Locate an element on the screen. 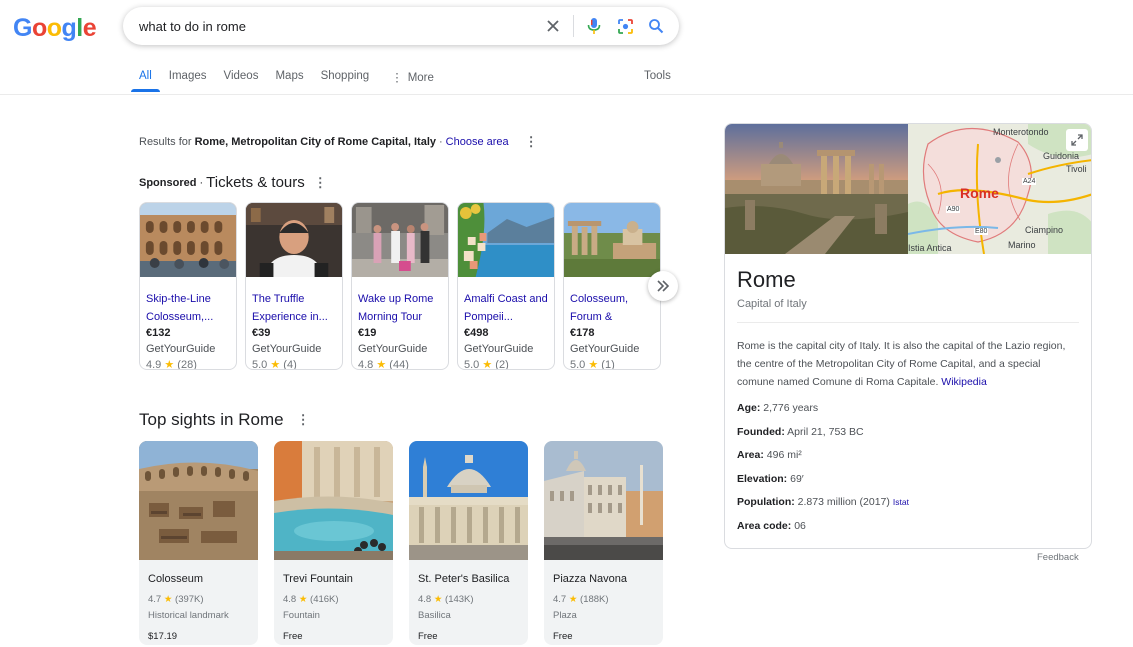 The height and width of the screenshot is (647, 1133). search-input is located at coordinates (334, 26).